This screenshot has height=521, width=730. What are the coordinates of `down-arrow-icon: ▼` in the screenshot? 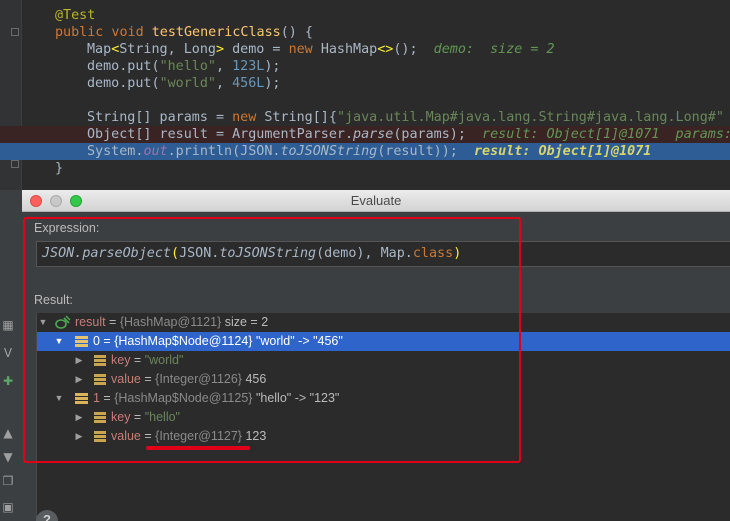 It's located at (8, 457).